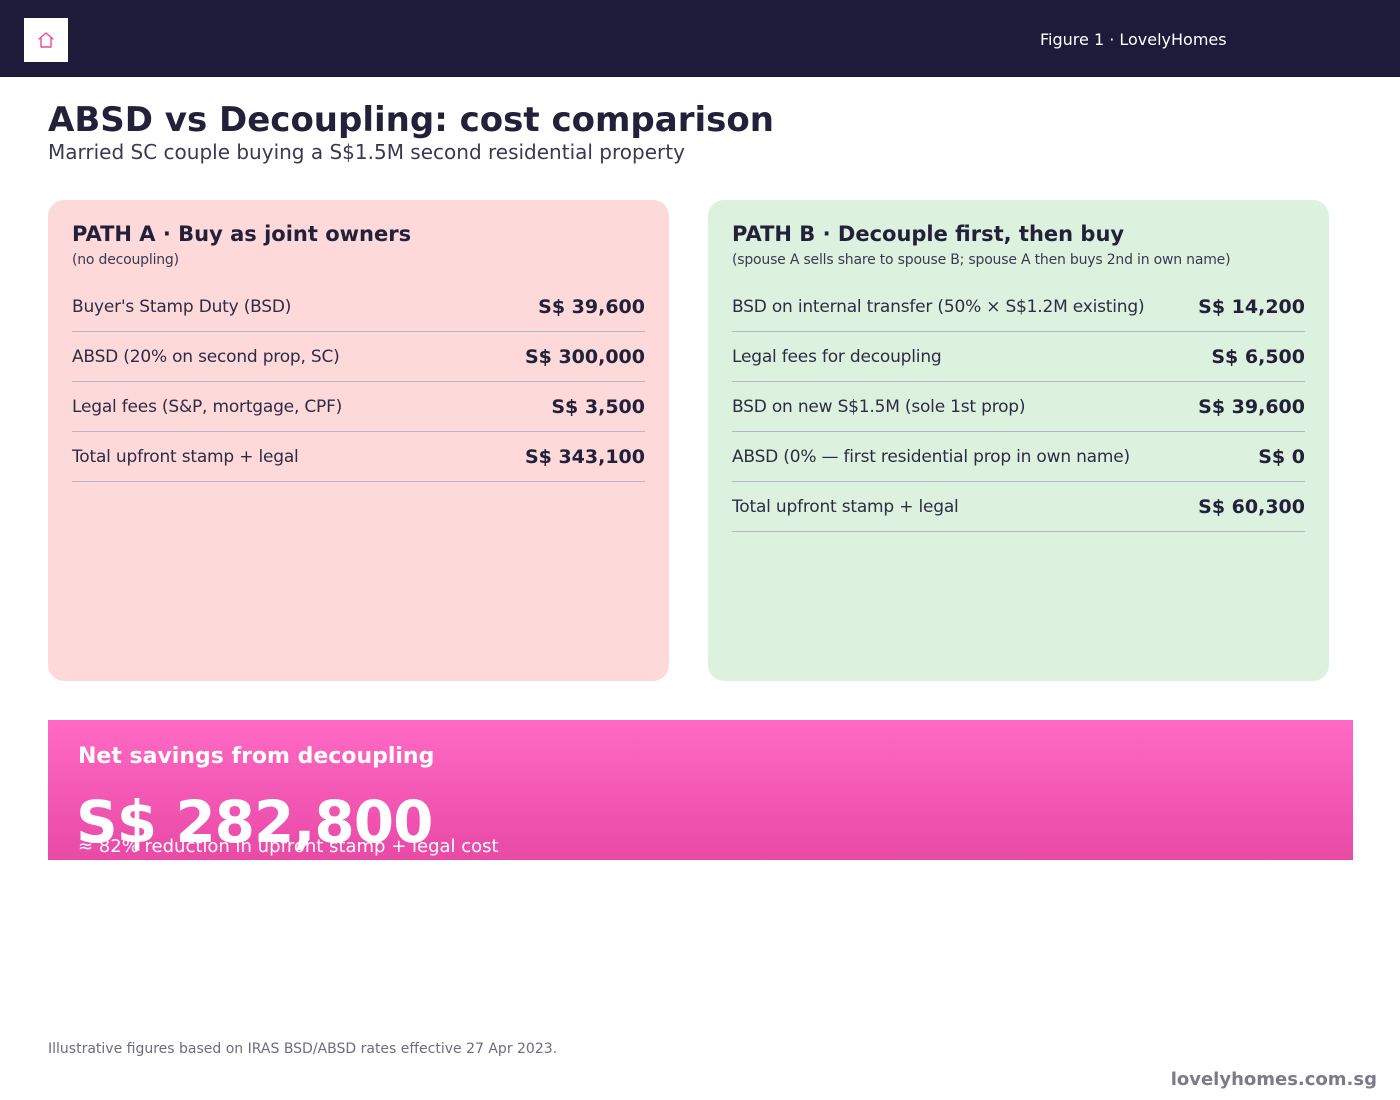 The width and height of the screenshot is (1400, 1100). Describe the element at coordinates (358, 307) in the screenshot. I see `cost-row-bsd: Buyer's Stamp Duty (BSD) S$ 39,600` at that location.